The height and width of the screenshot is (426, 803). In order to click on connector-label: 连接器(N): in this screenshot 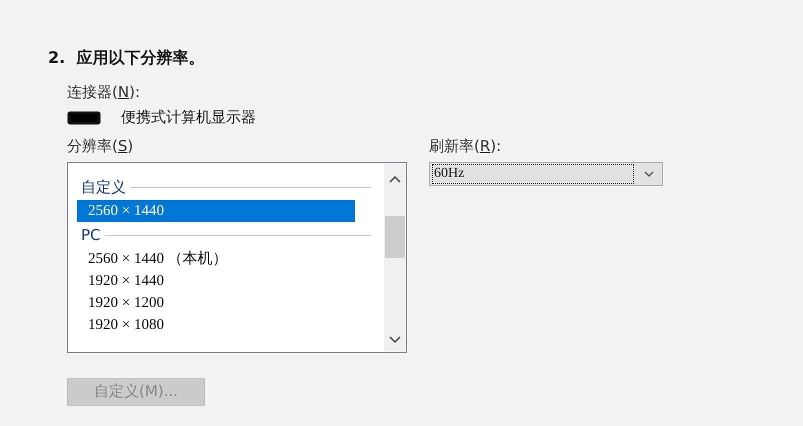, I will do `click(104, 92)`.